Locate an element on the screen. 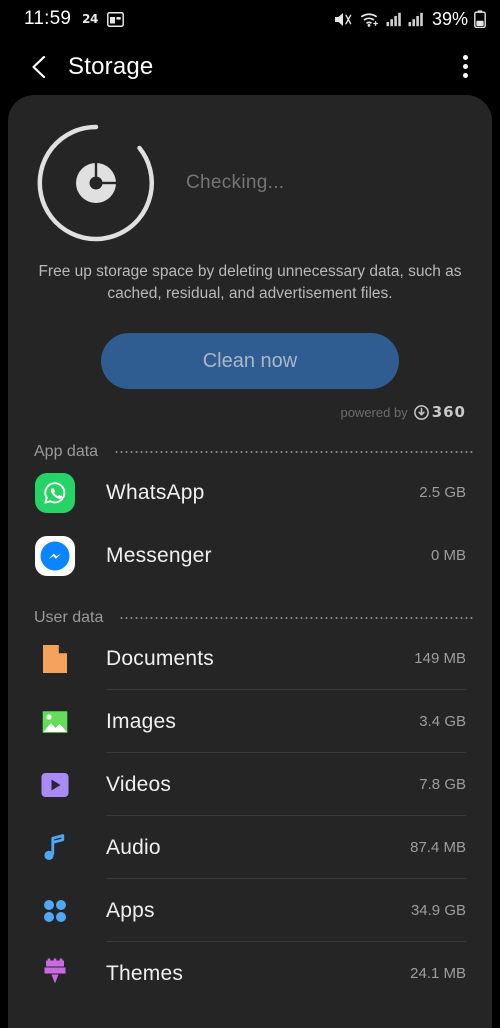  signal-sim1-icon is located at coordinates (393, 19).